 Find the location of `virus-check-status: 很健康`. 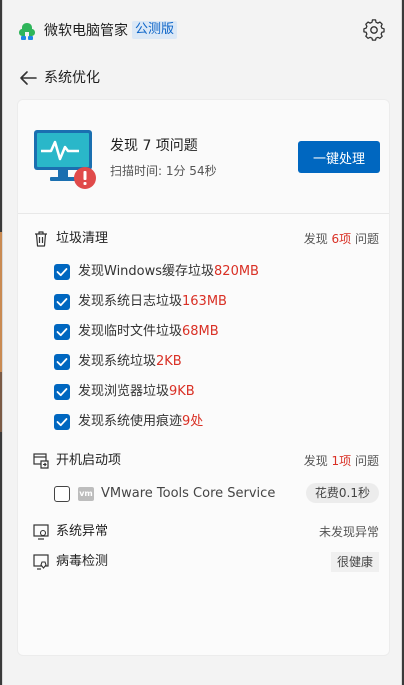

virus-check-status: 很健康 is located at coordinates (354, 562).